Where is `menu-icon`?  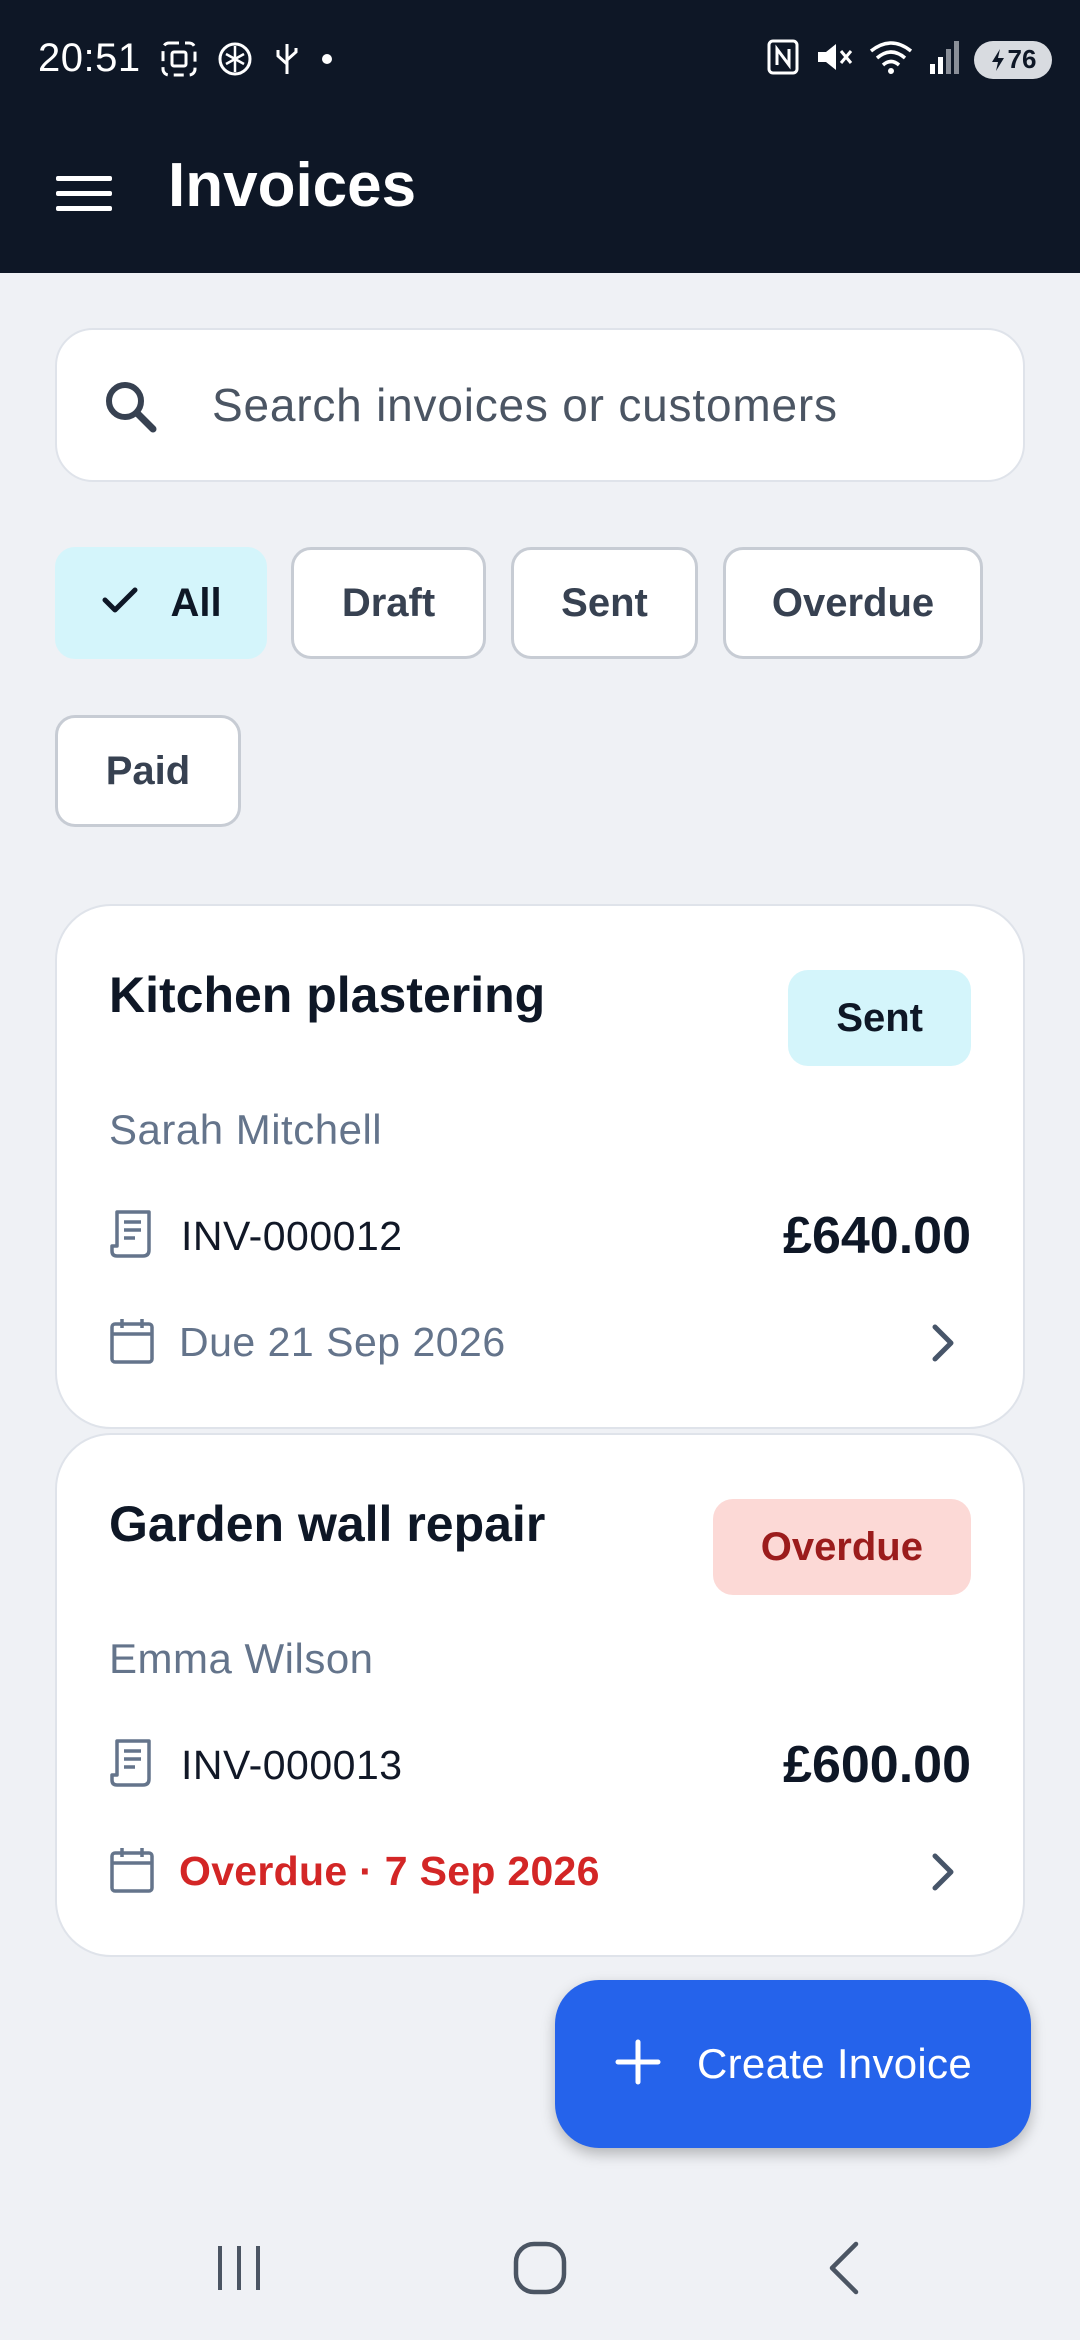
menu-icon is located at coordinates (84, 194).